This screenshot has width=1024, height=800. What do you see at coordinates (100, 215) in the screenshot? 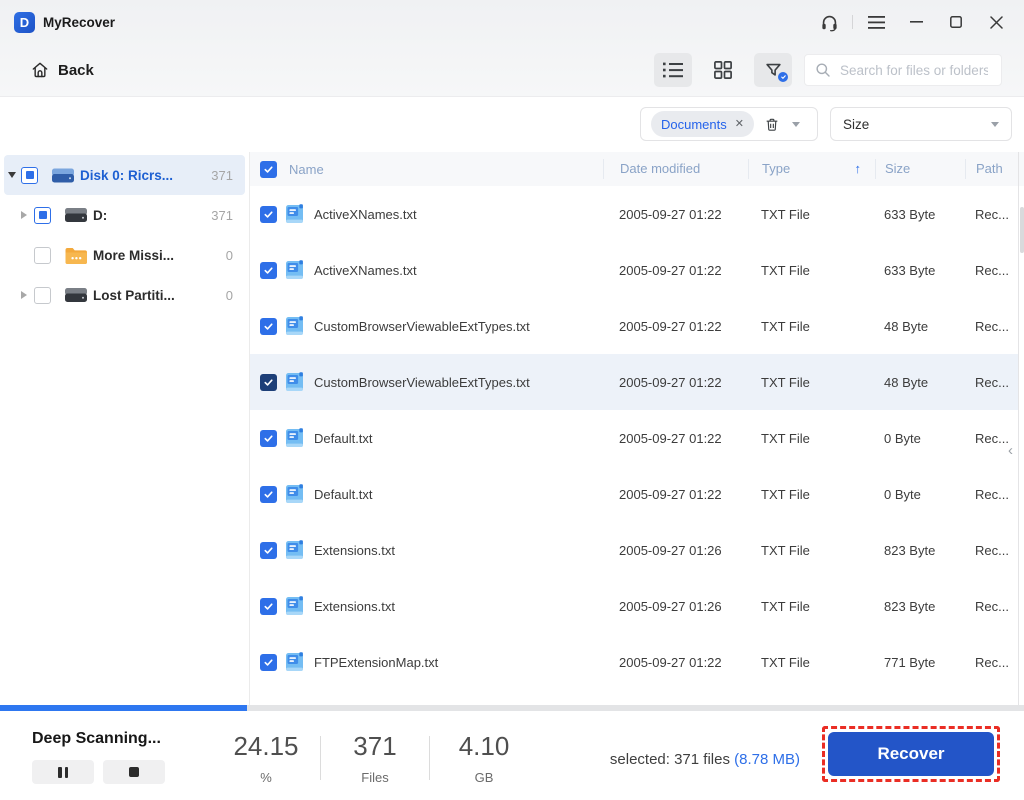
I see `sidebar-item-label: D:` at bounding box center [100, 215].